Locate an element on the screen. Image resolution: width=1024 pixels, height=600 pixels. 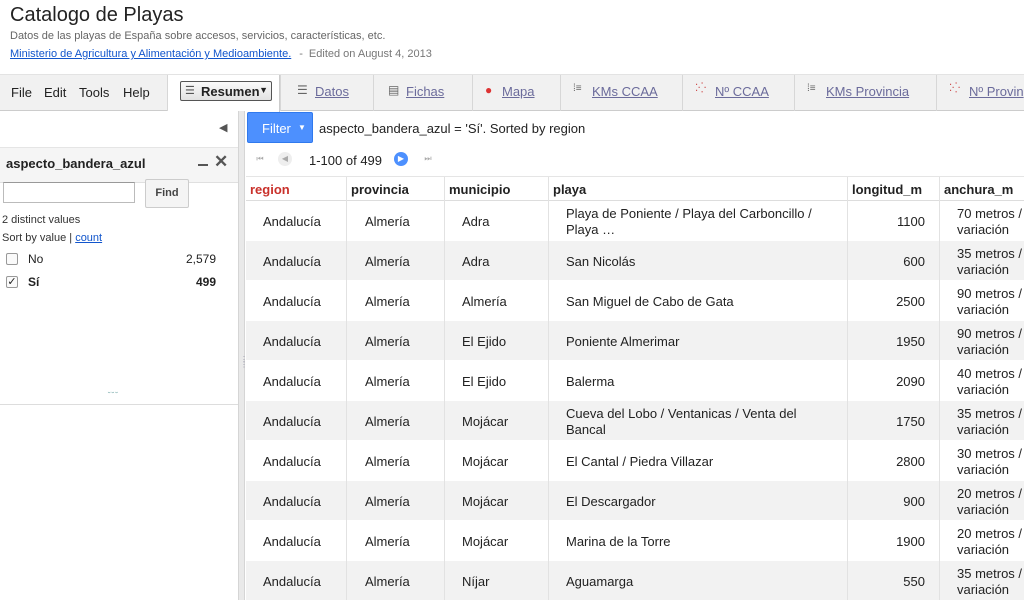
table-cell: 30 metros / variación is located at coordinates (982, 461).